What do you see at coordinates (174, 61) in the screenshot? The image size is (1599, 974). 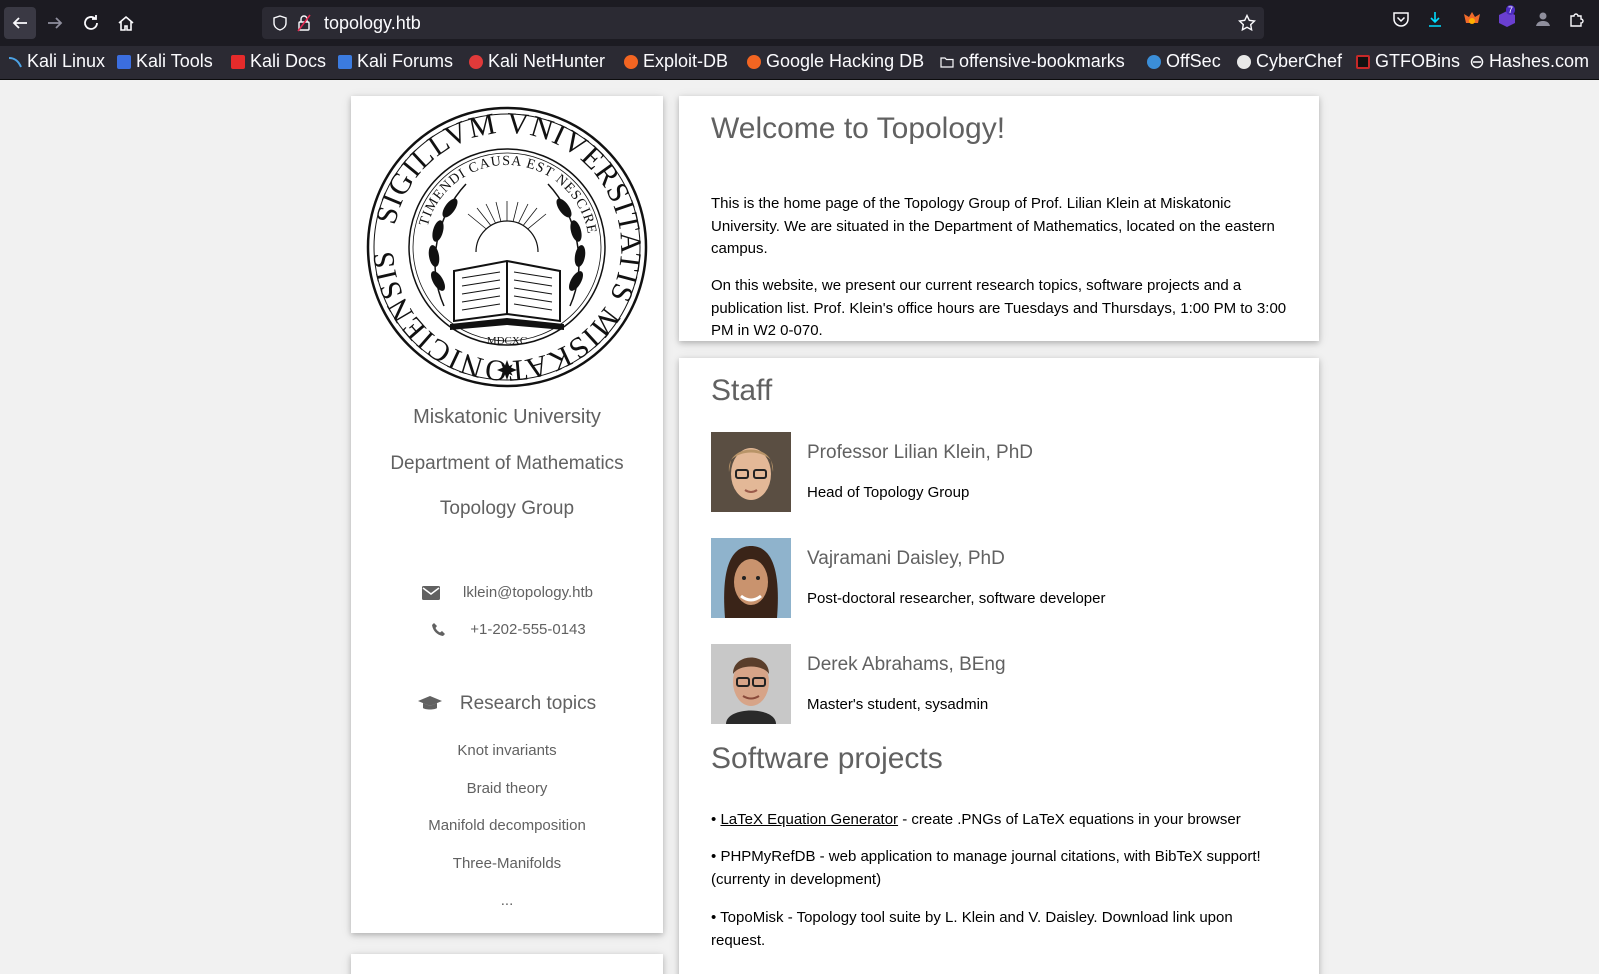 I see `bookmark-label: Kali Tools` at bounding box center [174, 61].